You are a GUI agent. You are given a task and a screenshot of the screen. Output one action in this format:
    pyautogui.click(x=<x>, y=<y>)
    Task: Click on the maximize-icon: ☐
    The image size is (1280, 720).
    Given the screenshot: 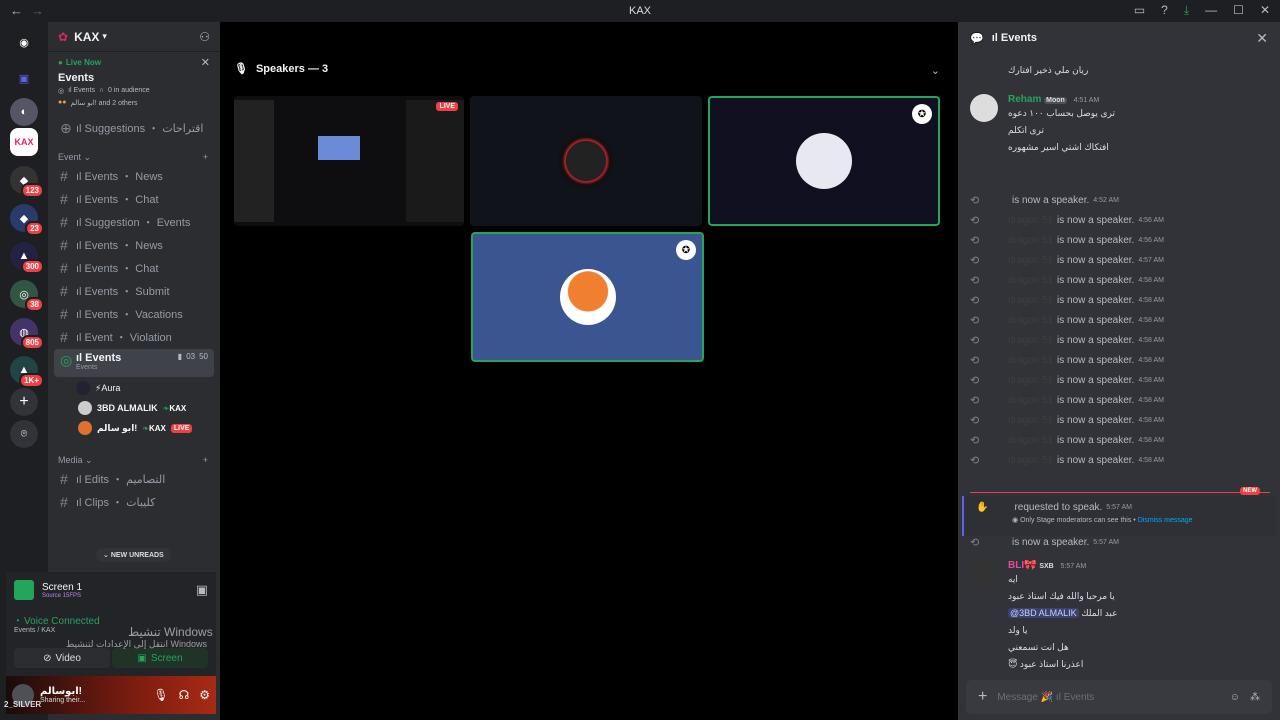 What is the action you would take?
    pyautogui.click(x=1238, y=10)
    